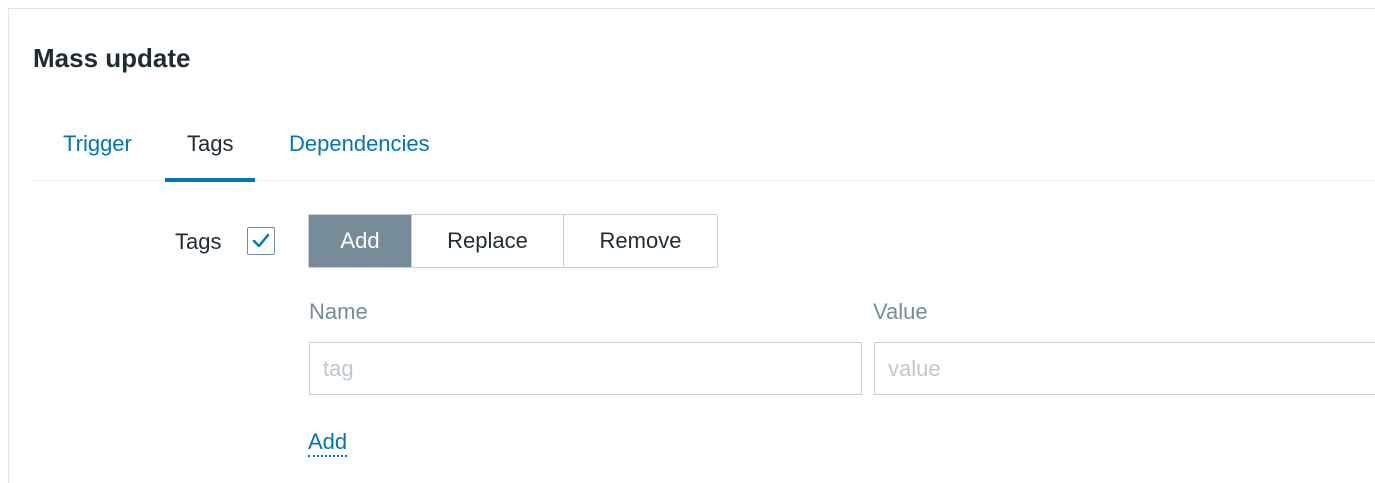 The image size is (1375, 483). I want to click on mode-add-button: Add, so click(360, 241).